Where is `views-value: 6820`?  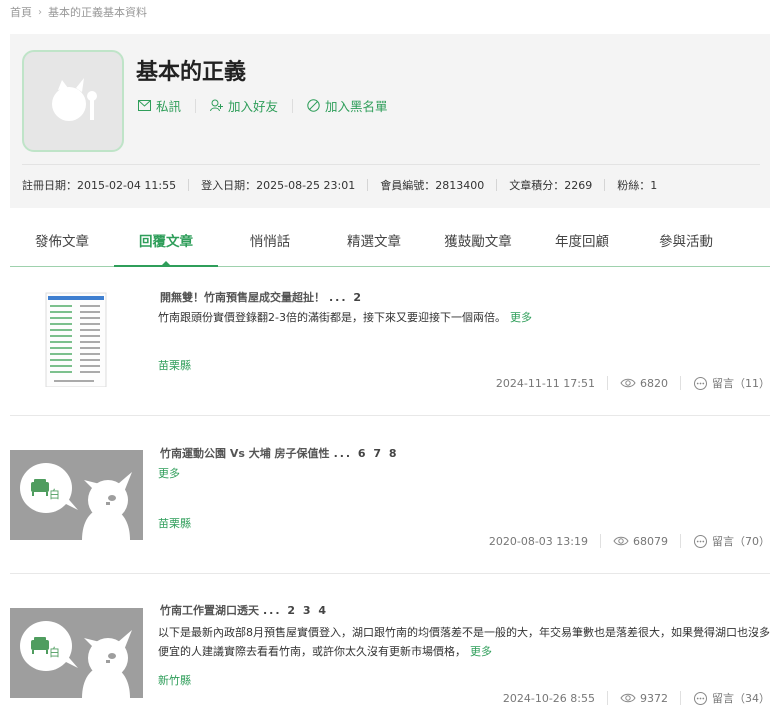 views-value: 6820 is located at coordinates (654, 383).